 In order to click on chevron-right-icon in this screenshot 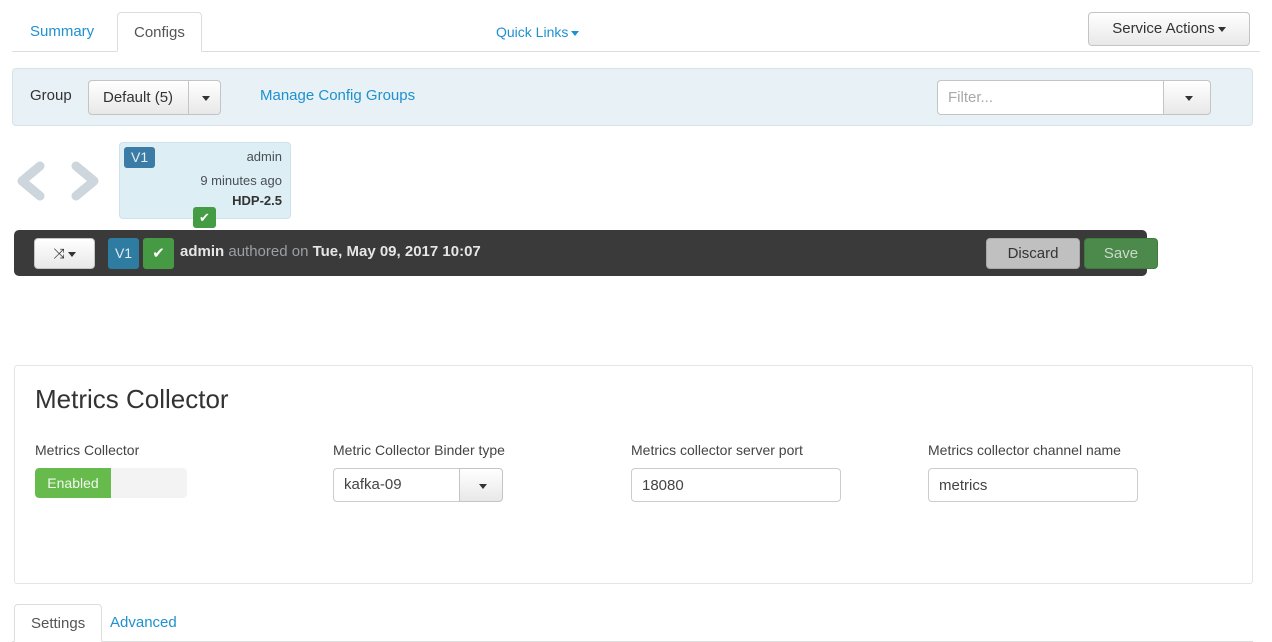, I will do `click(85, 181)`.